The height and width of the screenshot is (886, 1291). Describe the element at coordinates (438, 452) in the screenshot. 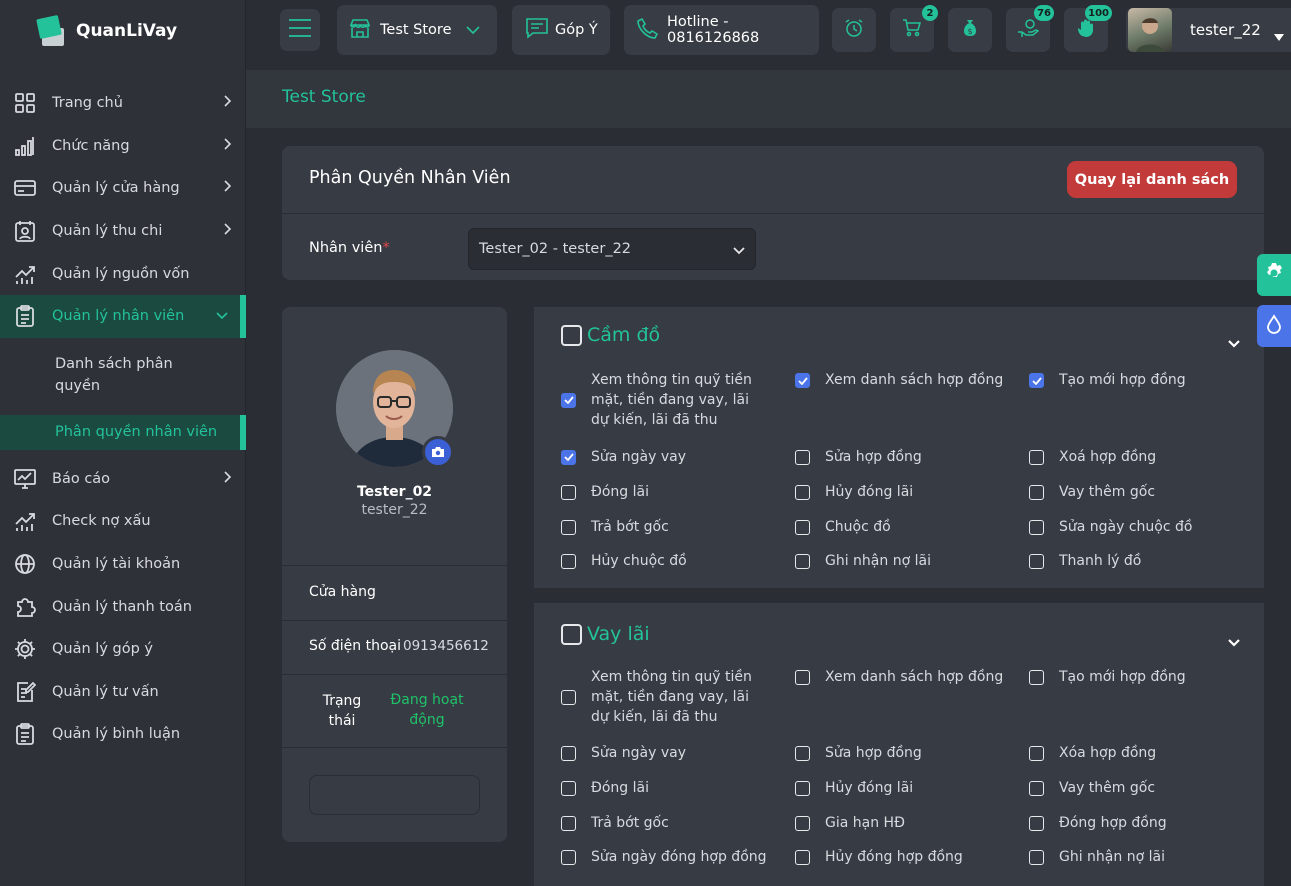

I see `change-photo-button` at that location.